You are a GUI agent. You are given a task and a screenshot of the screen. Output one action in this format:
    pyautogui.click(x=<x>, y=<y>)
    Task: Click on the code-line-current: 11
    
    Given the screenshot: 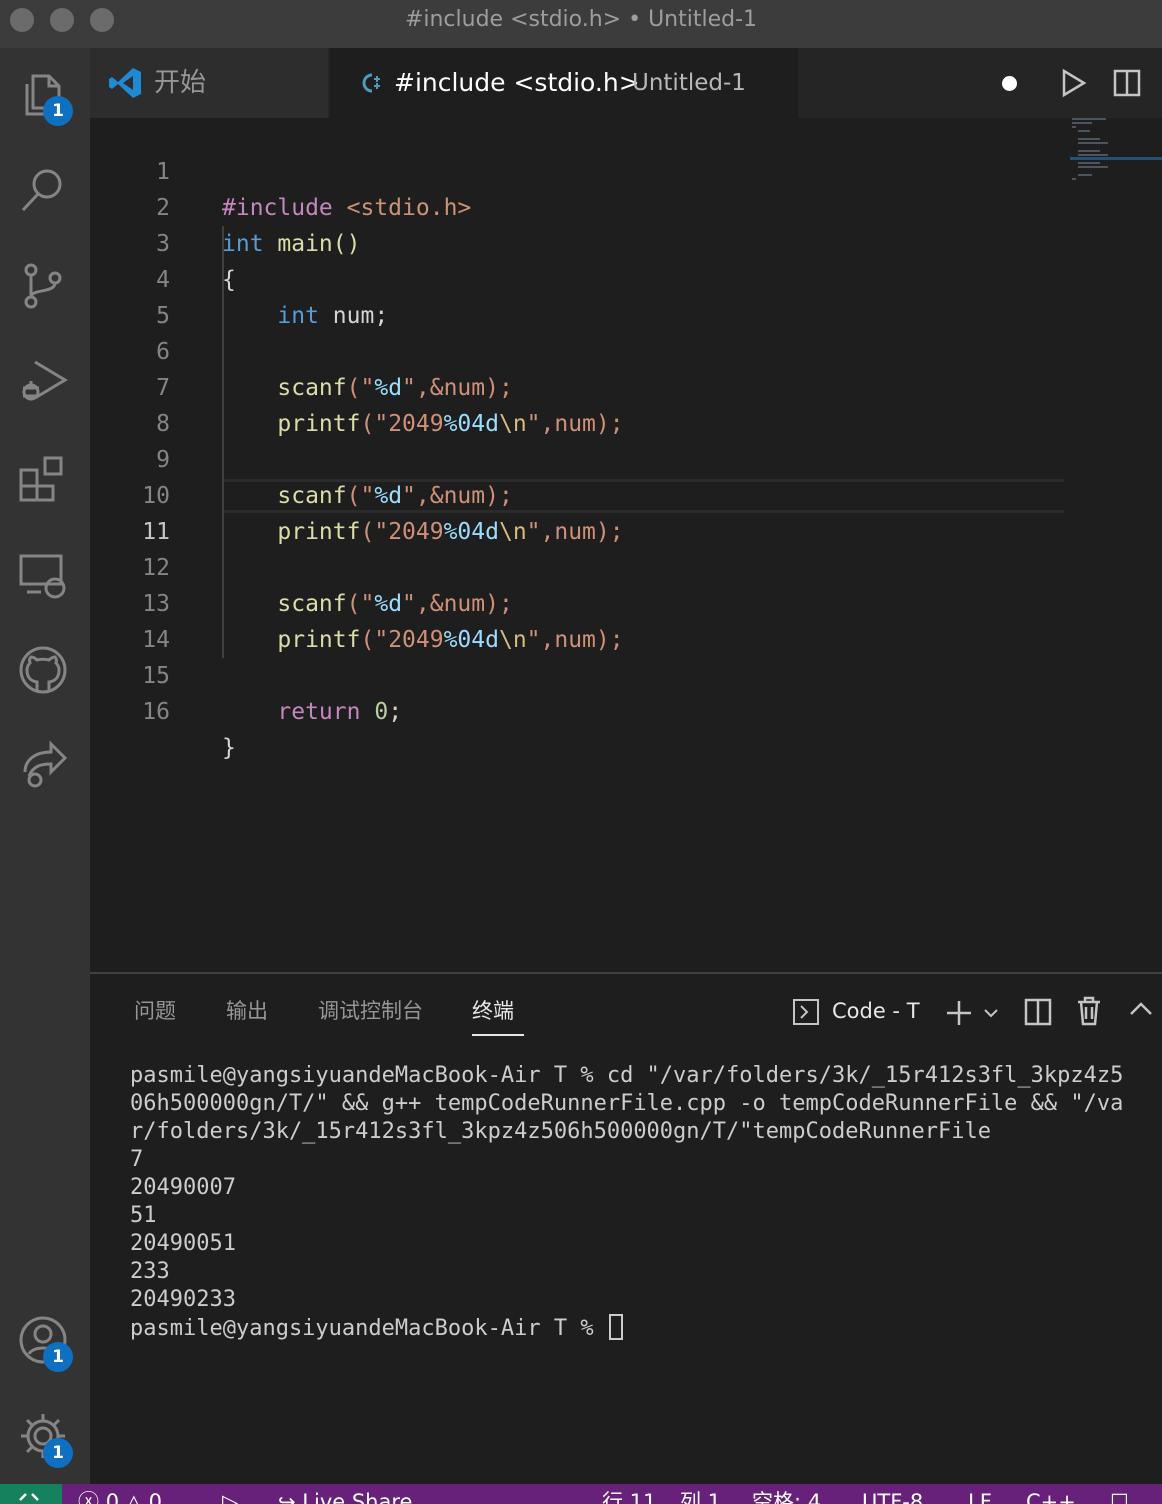 What is the action you would take?
    pyautogui.click(x=580, y=511)
    